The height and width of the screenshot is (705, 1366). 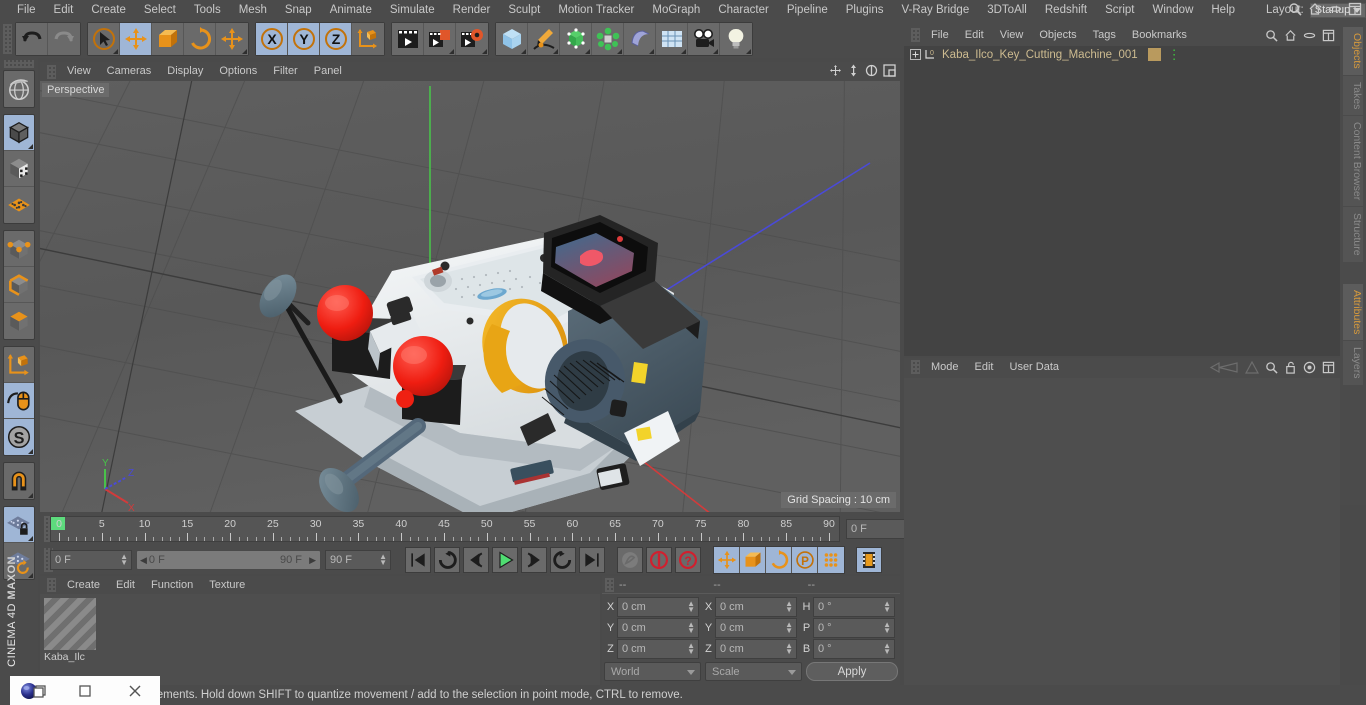 What do you see at coordinates (1353, 363) in the screenshot?
I see `dock-tab-layers: Layers` at bounding box center [1353, 363].